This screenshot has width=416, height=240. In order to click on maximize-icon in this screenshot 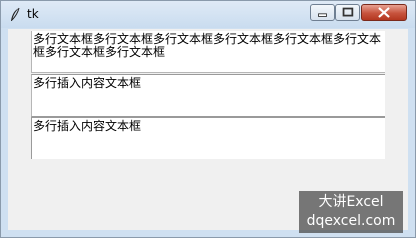, I will do `click(348, 12)`.